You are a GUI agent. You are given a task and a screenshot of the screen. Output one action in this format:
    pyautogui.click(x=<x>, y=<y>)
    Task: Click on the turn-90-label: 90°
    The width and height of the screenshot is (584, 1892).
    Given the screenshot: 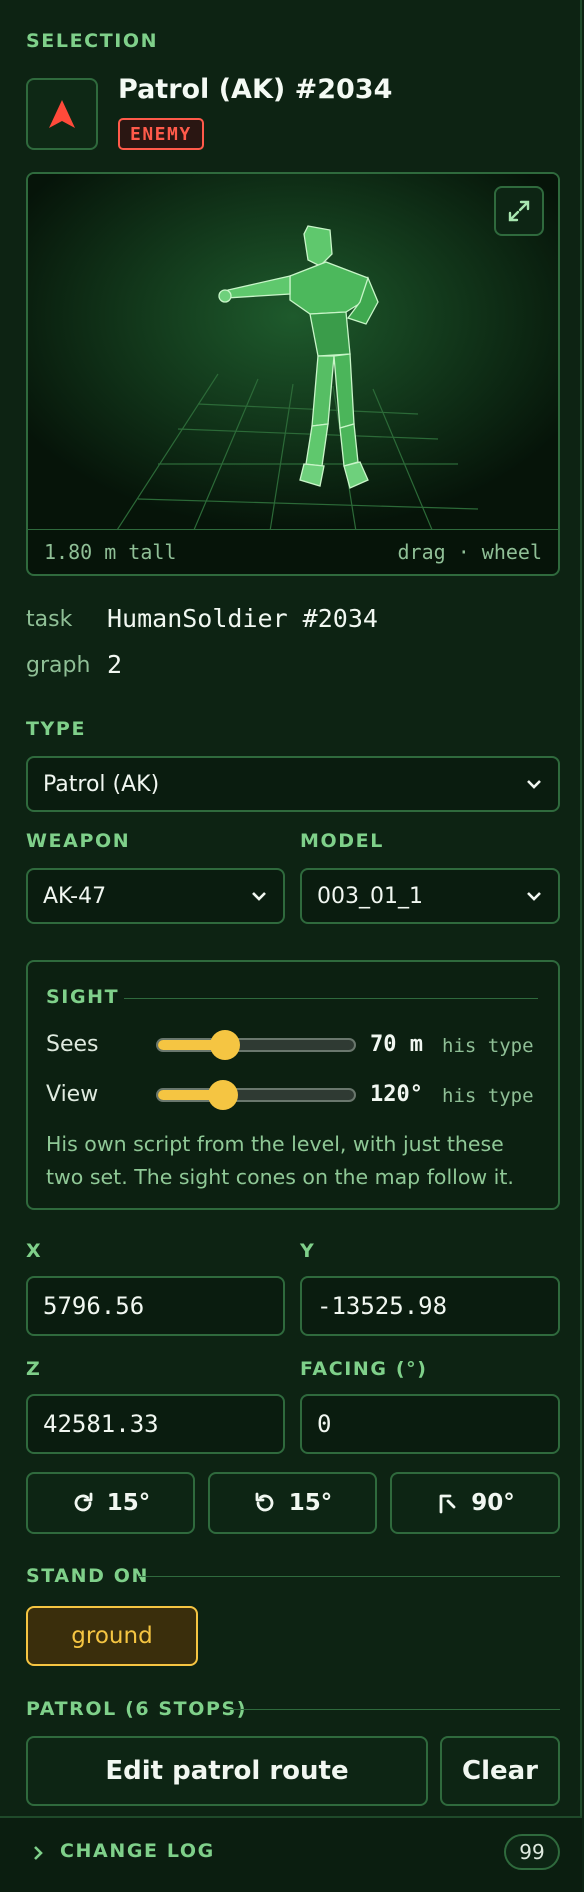 What is the action you would take?
    pyautogui.click(x=493, y=1503)
    